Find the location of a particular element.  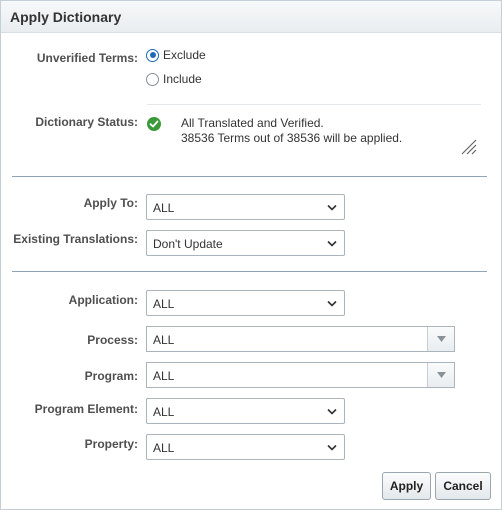

apply-button: Apply is located at coordinates (406, 486).